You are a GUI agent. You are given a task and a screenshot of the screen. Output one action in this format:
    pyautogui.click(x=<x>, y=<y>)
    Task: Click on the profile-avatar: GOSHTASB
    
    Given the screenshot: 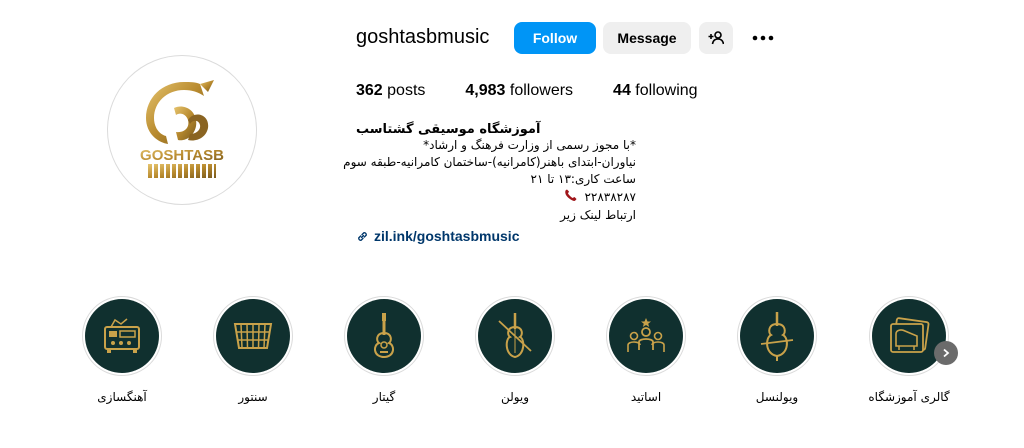 What is the action you would take?
    pyautogui.click(x=182, y=130)
    